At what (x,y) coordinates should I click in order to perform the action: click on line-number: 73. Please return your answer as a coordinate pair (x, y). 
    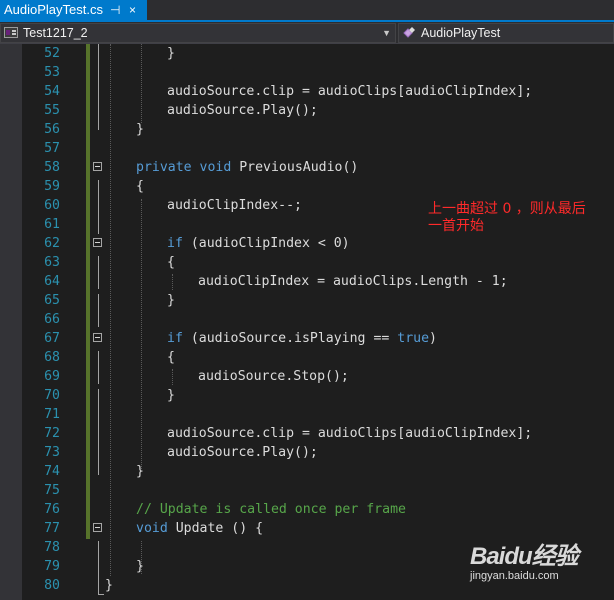
    Looking at the image, I should click on (52, 452).